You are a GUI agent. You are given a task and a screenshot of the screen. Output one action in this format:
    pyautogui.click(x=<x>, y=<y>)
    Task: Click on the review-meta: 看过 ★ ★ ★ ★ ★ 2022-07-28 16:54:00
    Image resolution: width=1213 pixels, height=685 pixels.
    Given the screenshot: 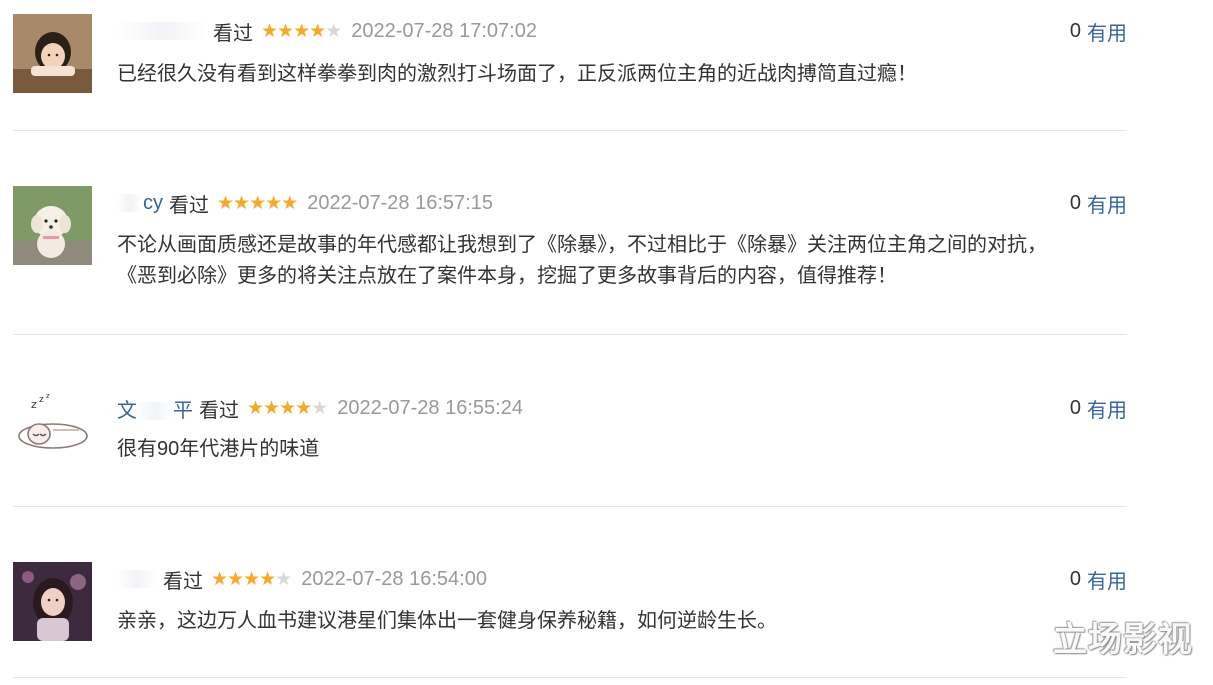 What is the action you would take?
    pyautogui.click(x=302, y=579)
    